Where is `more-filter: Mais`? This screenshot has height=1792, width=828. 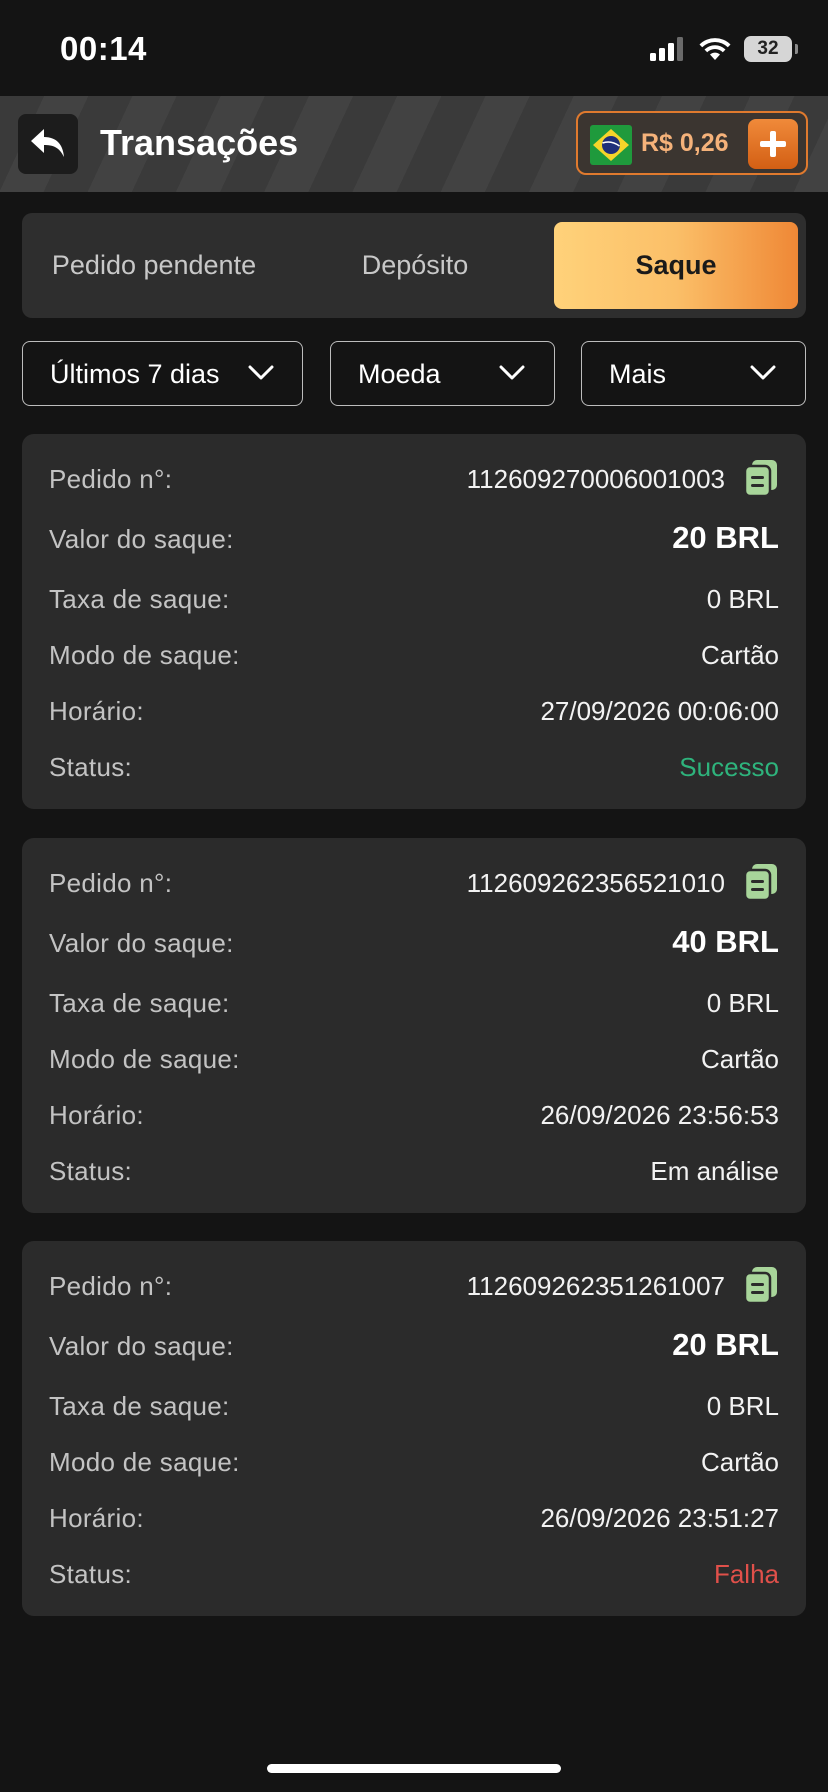 more-filter: Mais is located at coordinates (693, 373).